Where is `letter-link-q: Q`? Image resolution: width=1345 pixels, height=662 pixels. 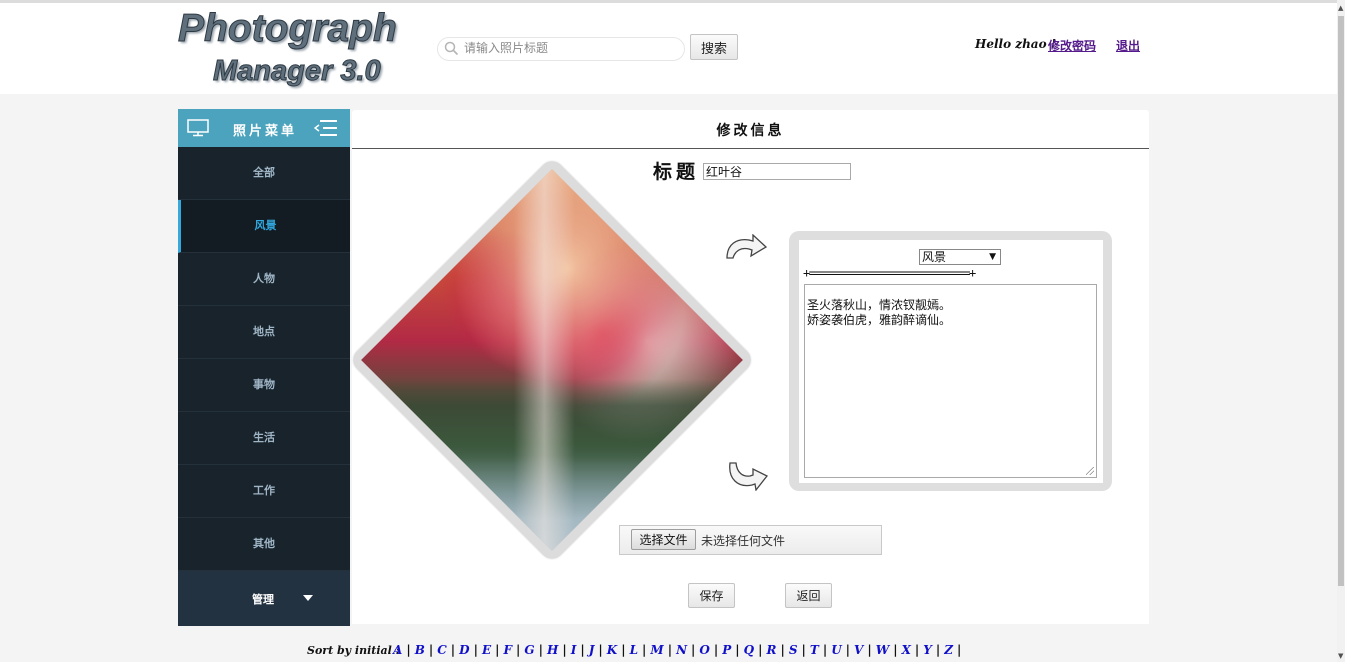 letter-link-q: Q is located at coordinates (749, 650).